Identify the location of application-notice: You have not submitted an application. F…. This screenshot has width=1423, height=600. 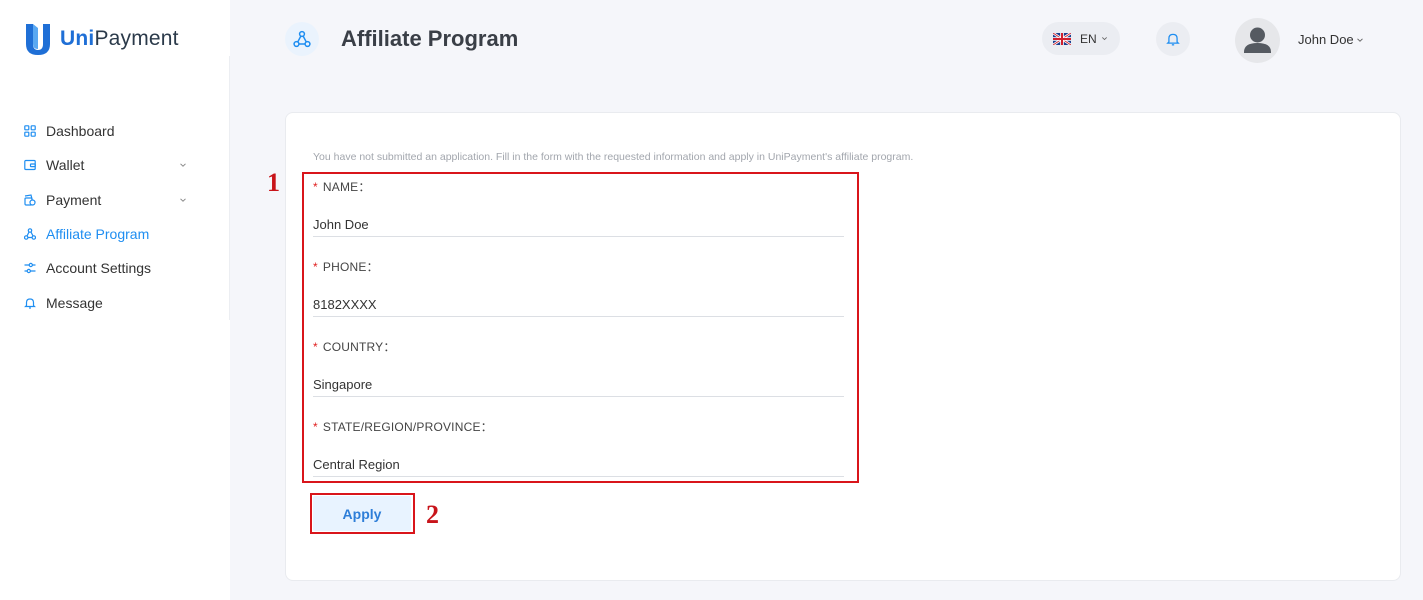
(613, 157).